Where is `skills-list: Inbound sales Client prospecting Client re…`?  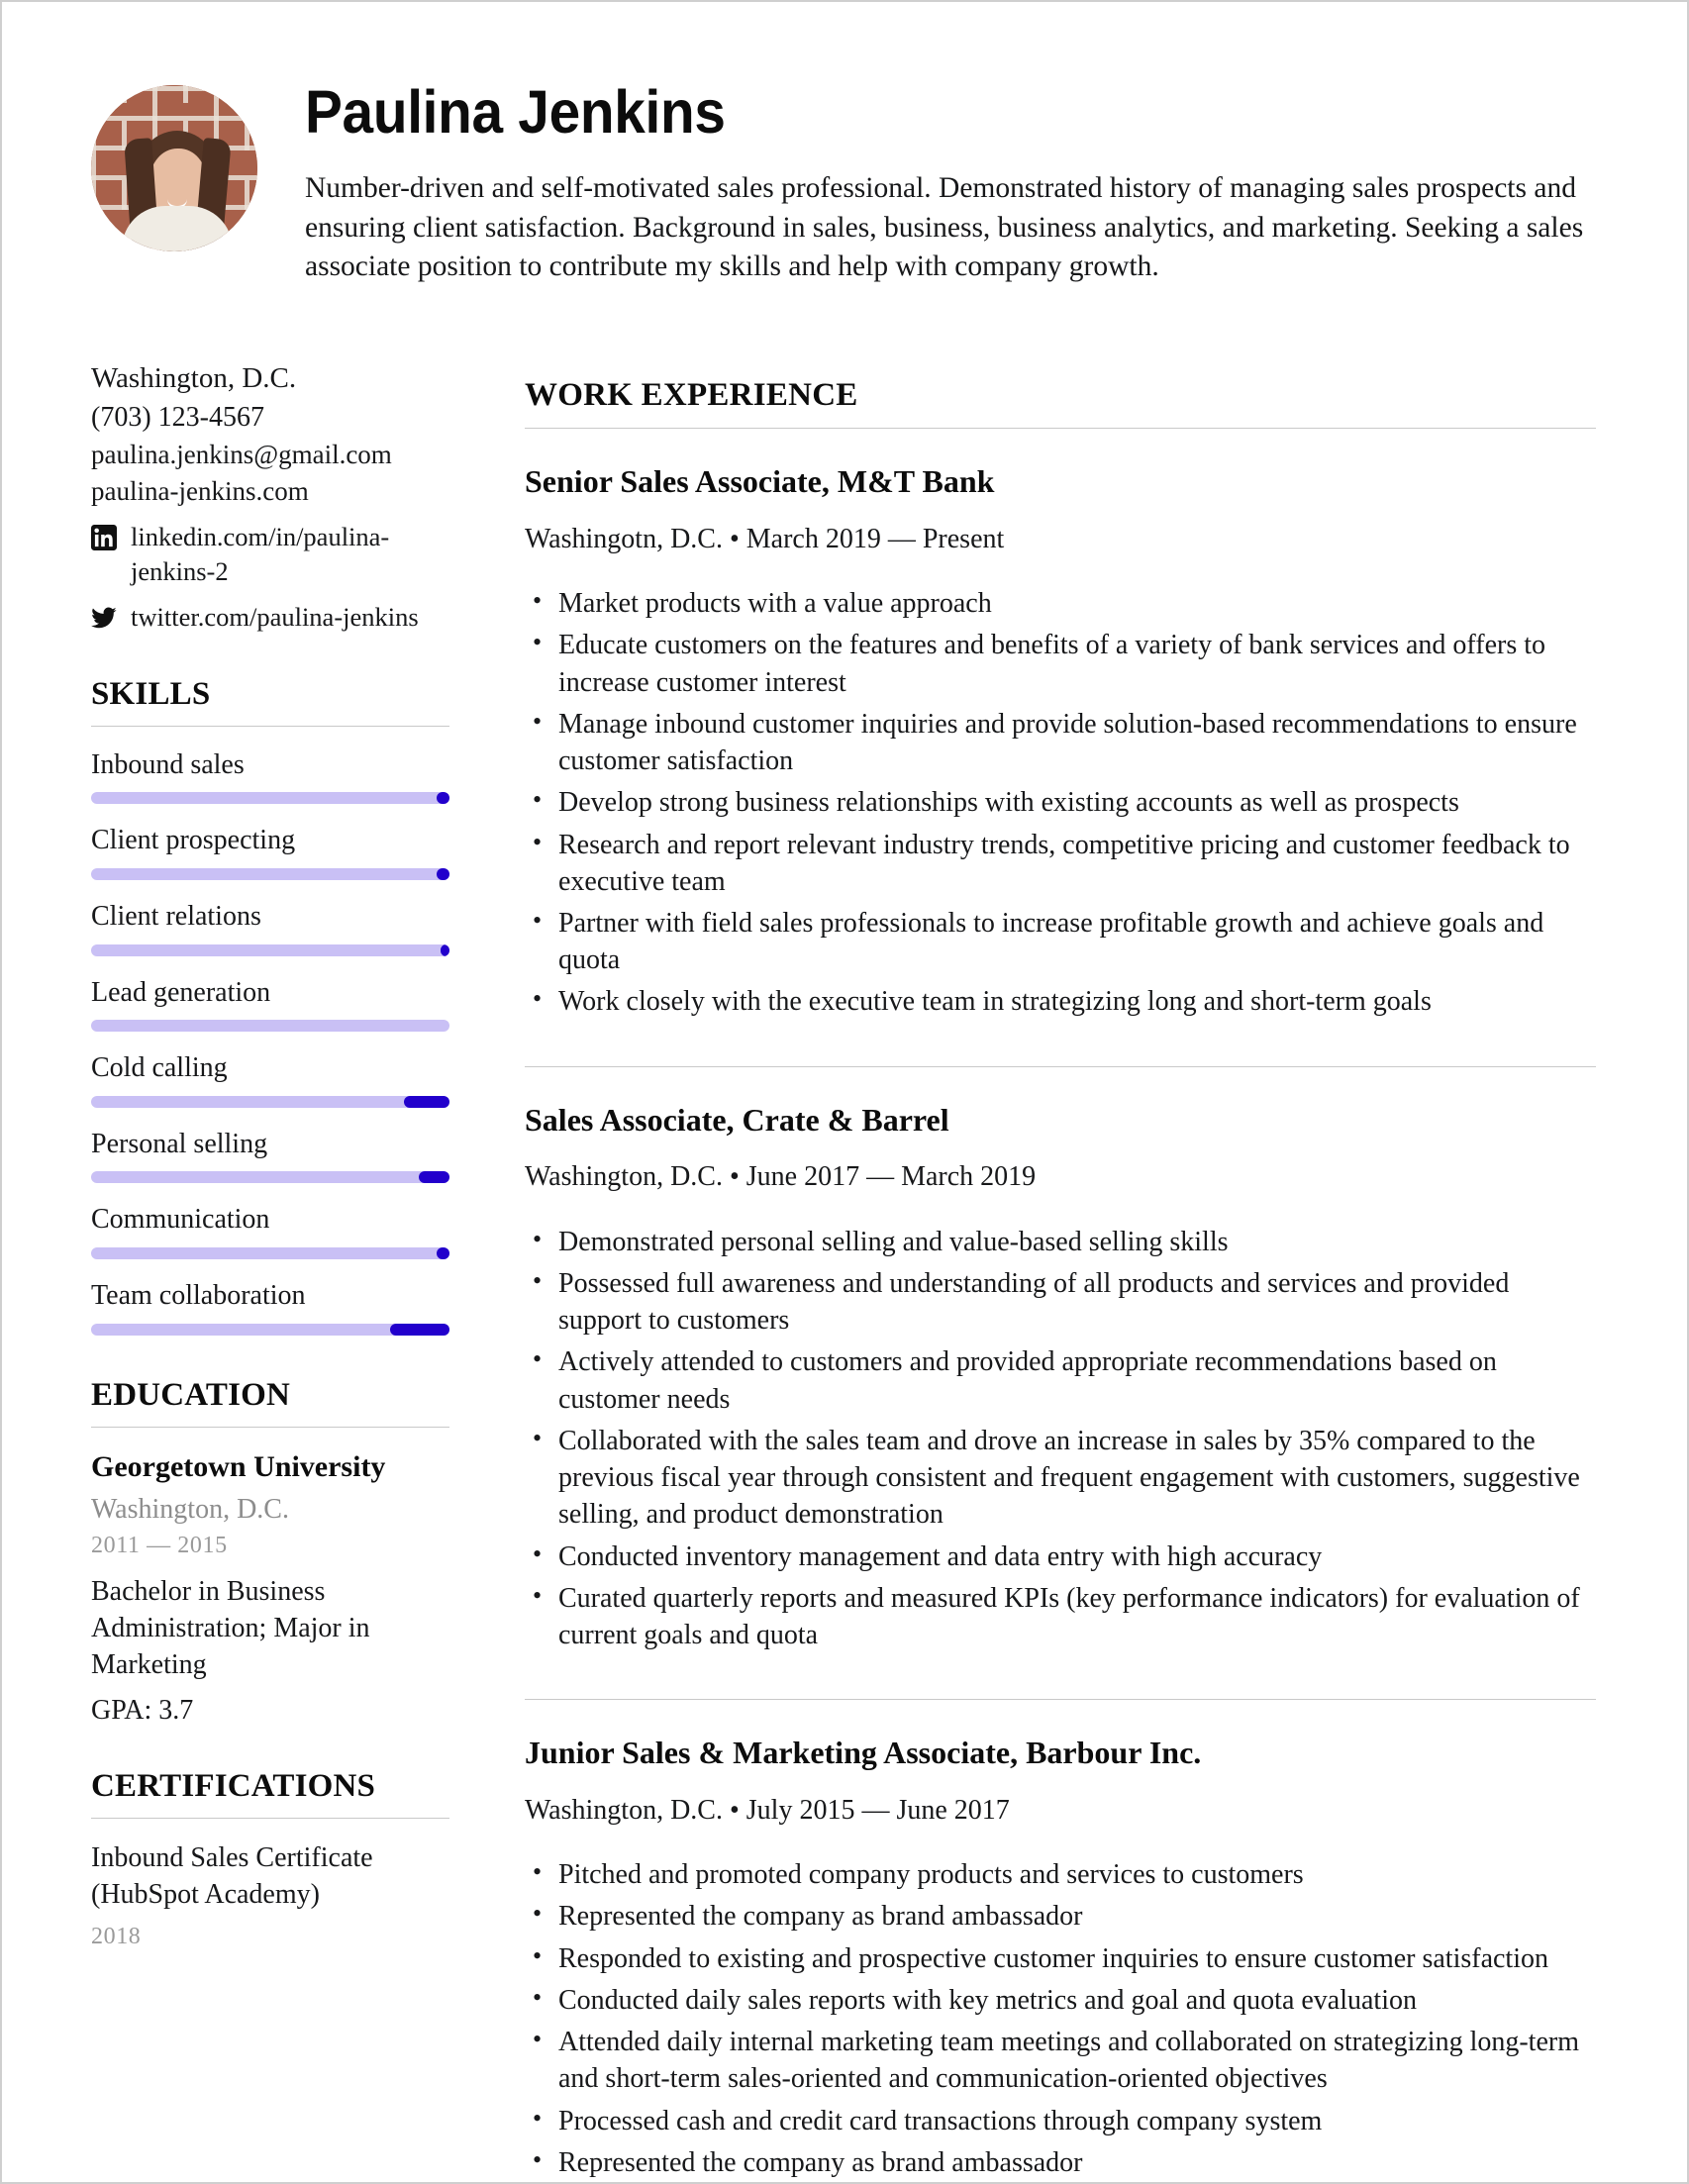 skills-list: Inbound sales Client prospecting Client re… is located at coordinates (270, 1042).